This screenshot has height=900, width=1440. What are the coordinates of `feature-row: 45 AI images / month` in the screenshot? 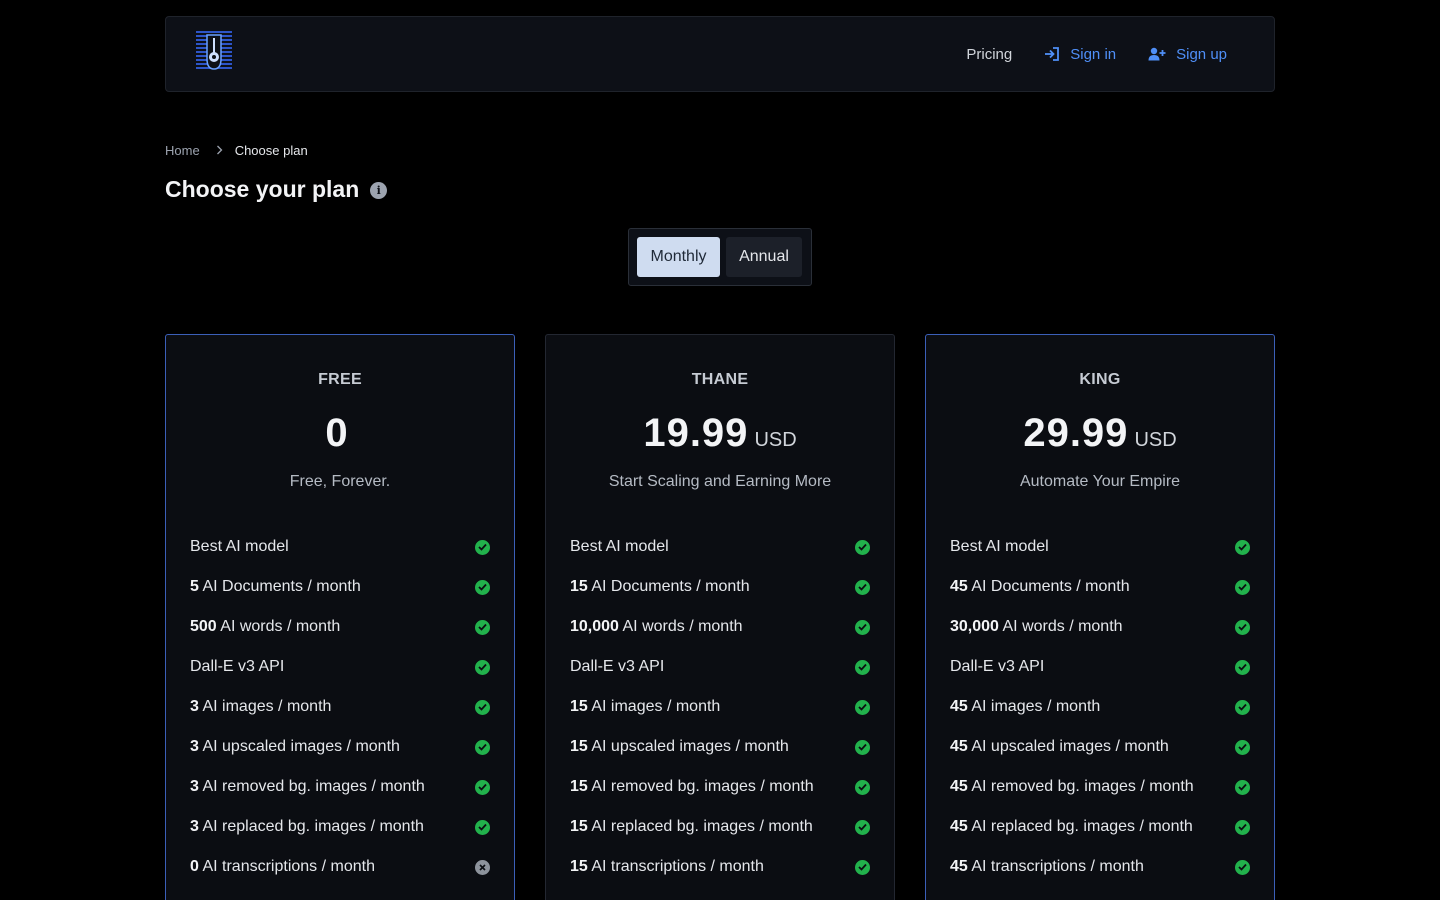 It's located at (1100, 707).